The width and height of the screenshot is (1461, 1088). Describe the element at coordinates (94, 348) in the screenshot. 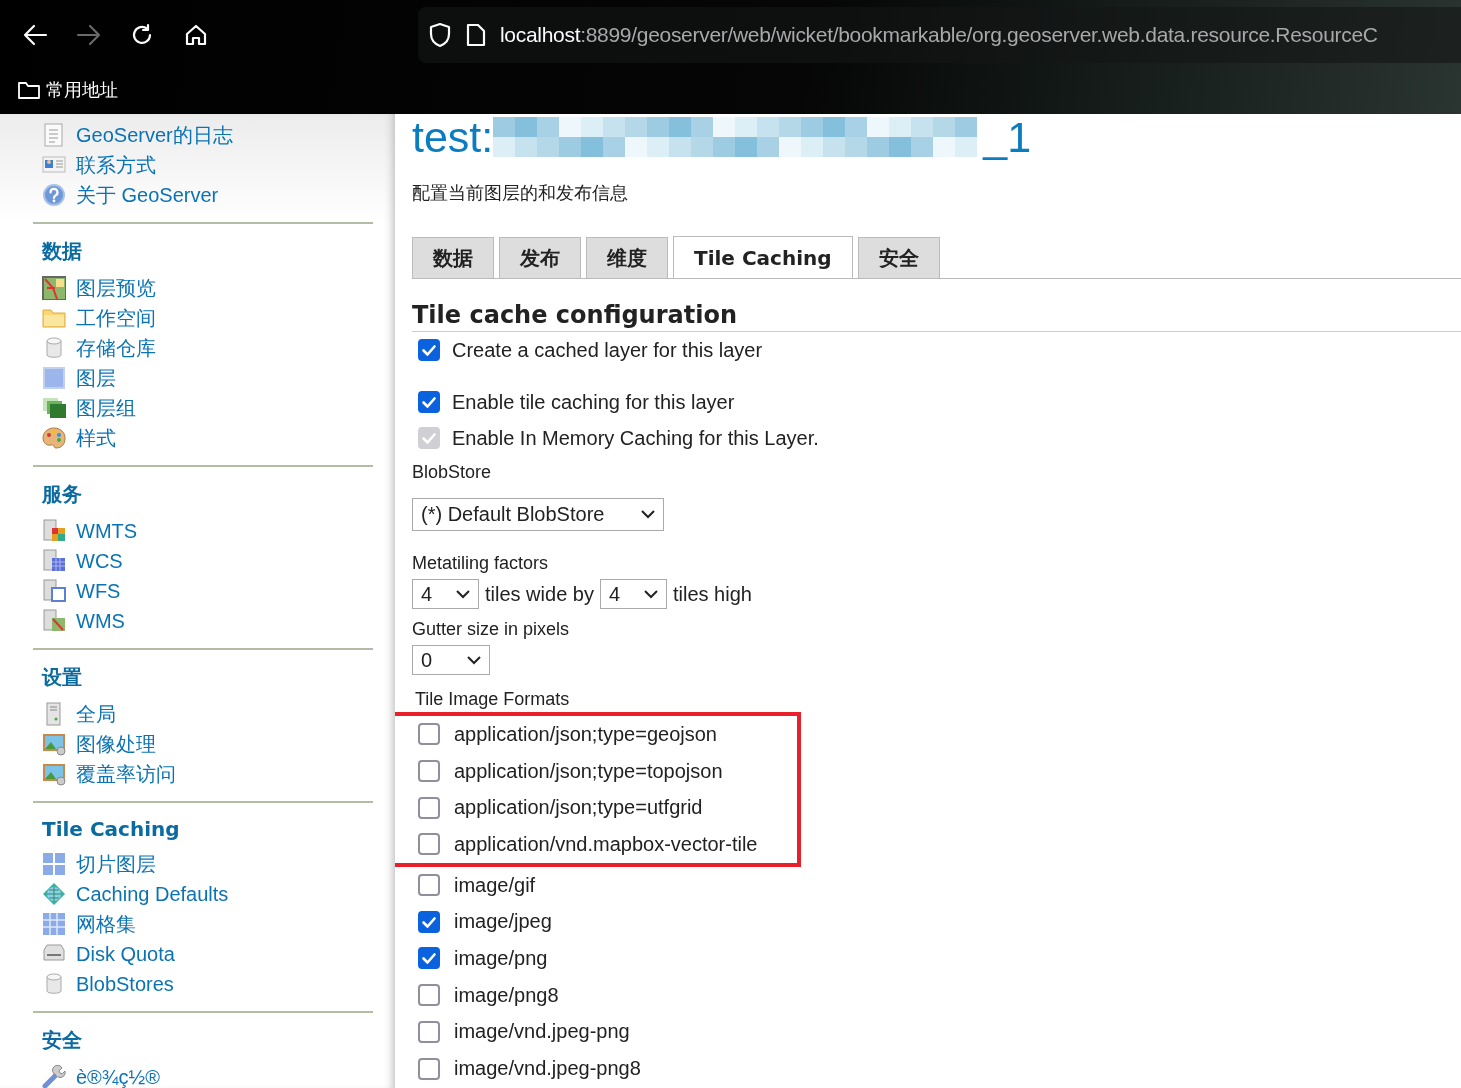

I see `sidebar-link: 存储仓库` at that location.